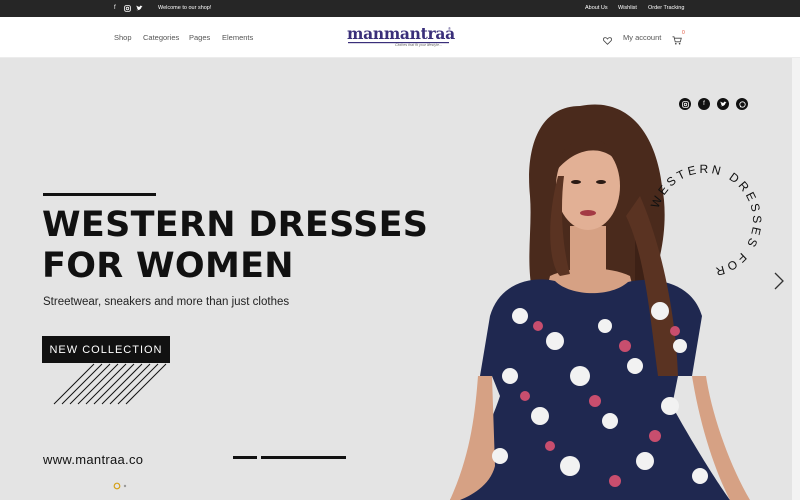  What do you see at coordinates (235, 225) in the screenshot?
I see `hero-title-line1: WESTERN DRESSES` at bounding box center [235, 225].